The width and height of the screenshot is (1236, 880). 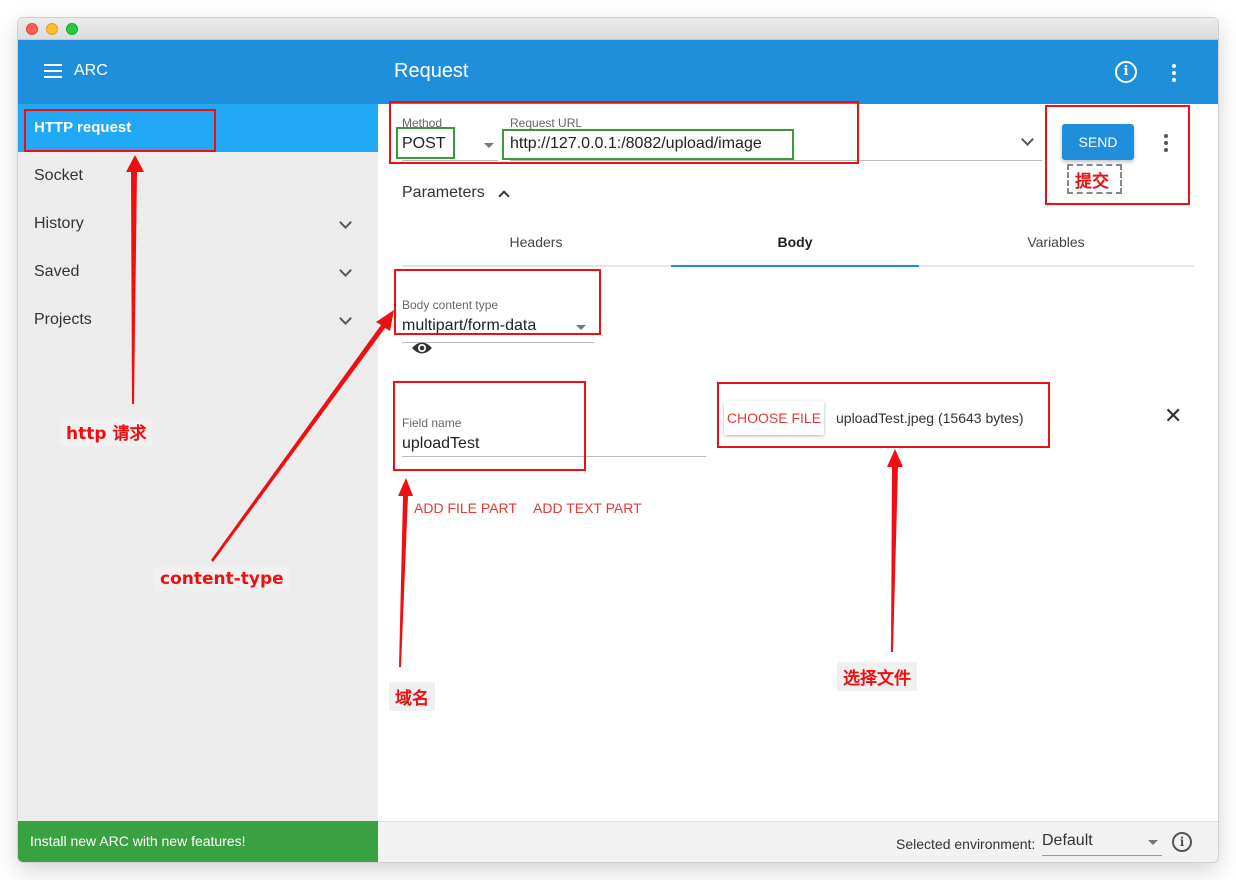 What do you see at coordinates (120, 130) in the screenshot?
I see `annotation-box-http-request` at bounding box center [120, 130].